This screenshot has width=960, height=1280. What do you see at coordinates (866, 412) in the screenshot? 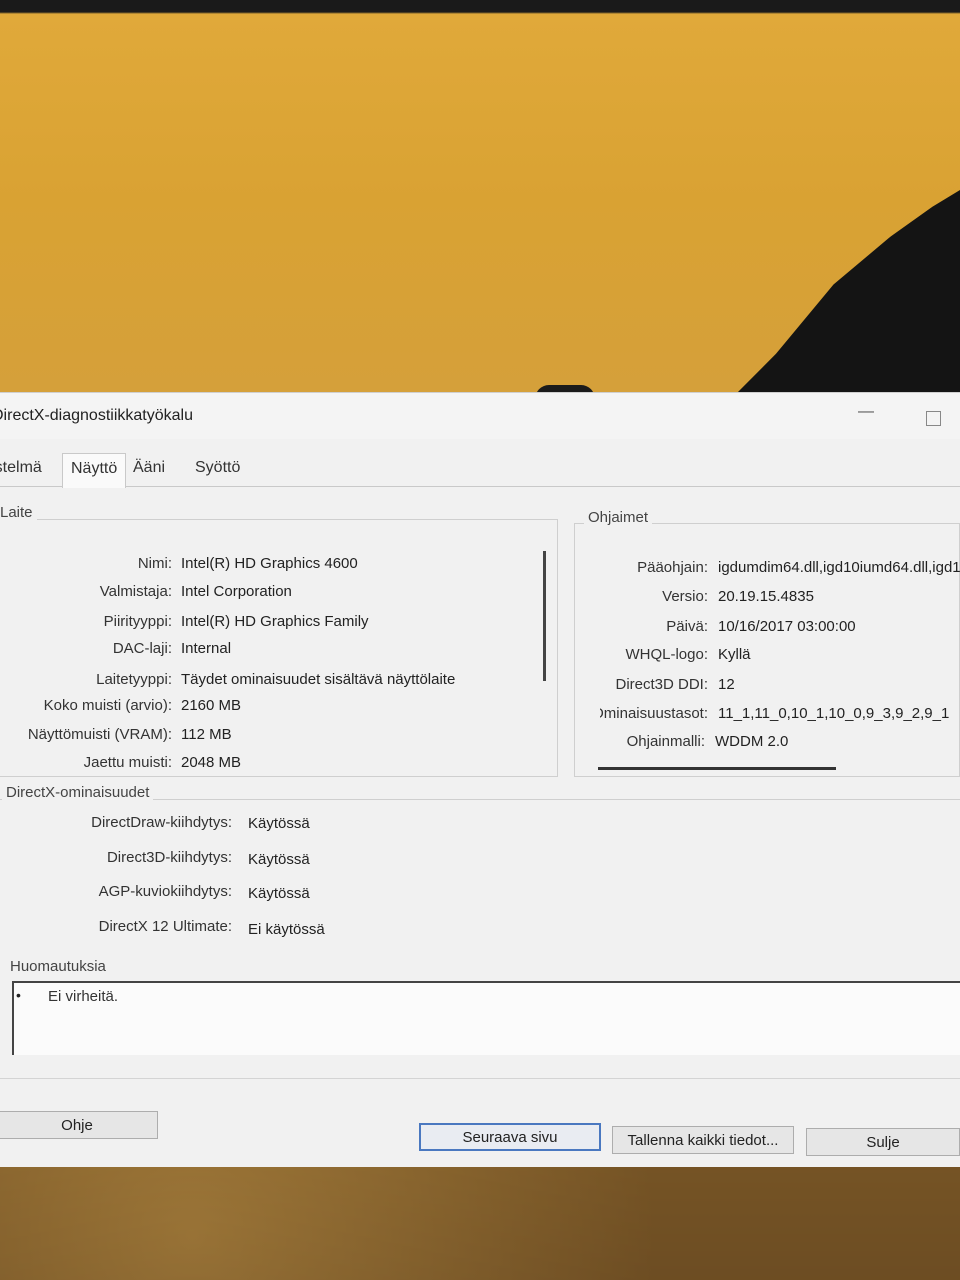
I see `minimize-button: —` at bounding box center [866, 412].